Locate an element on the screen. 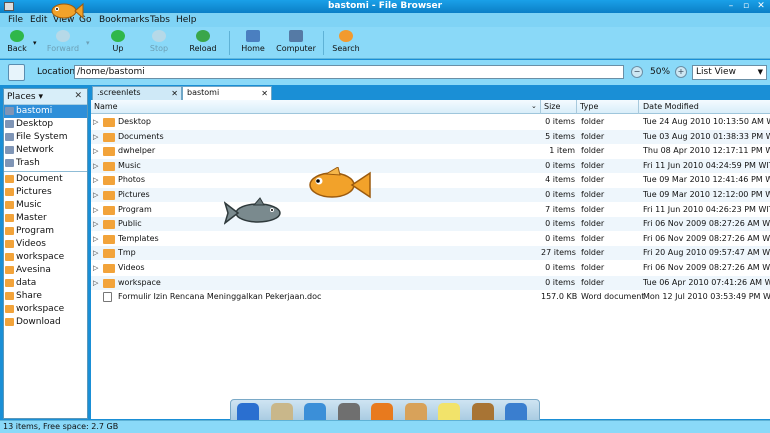 This screenshot has width=770, height=433. sidebar-item-music: Music is located at coordinates (45, 205).